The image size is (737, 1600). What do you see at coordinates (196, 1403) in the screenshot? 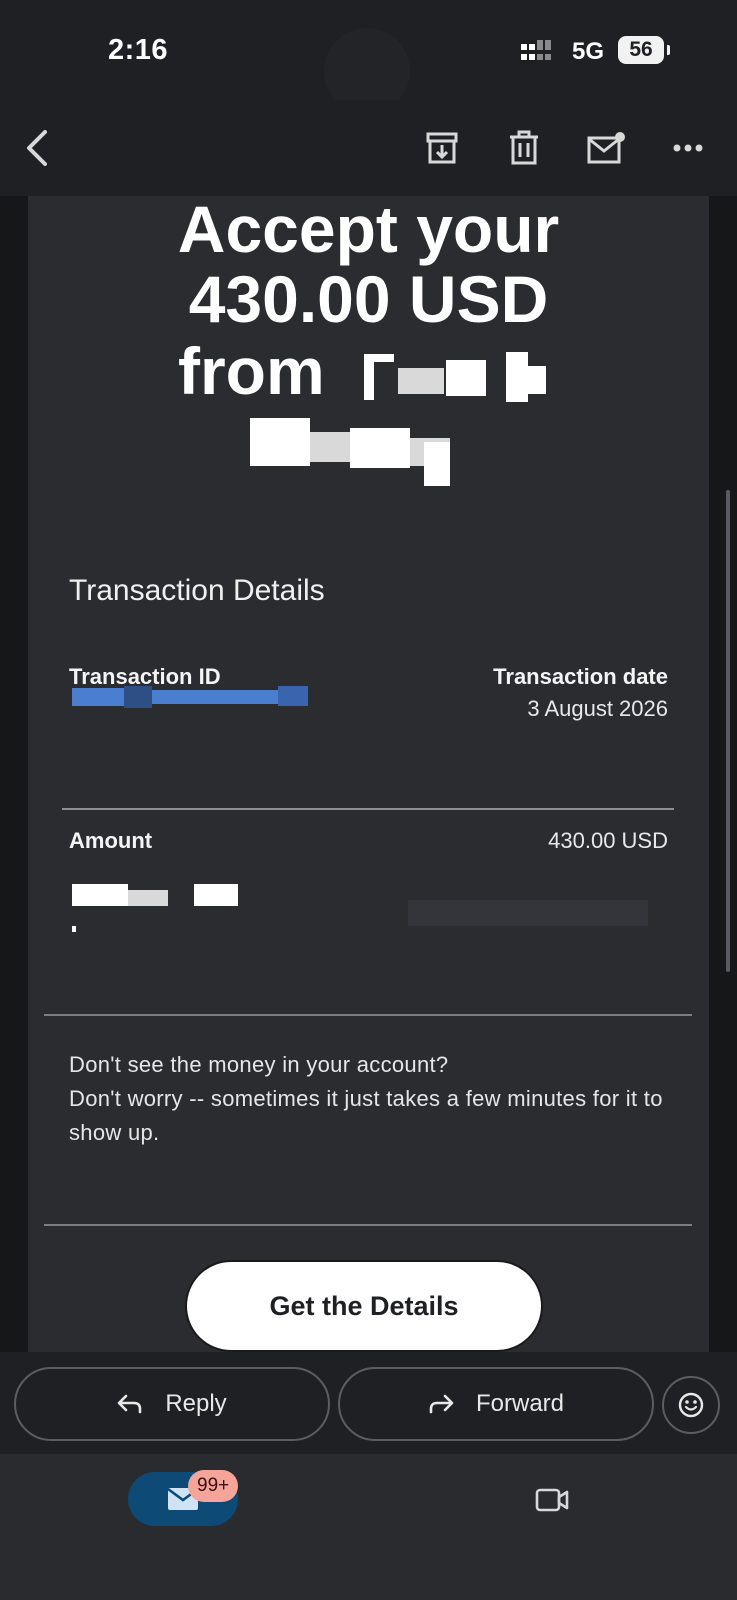
I see `reply-label: Reply` at bounding box center [196, 1403].